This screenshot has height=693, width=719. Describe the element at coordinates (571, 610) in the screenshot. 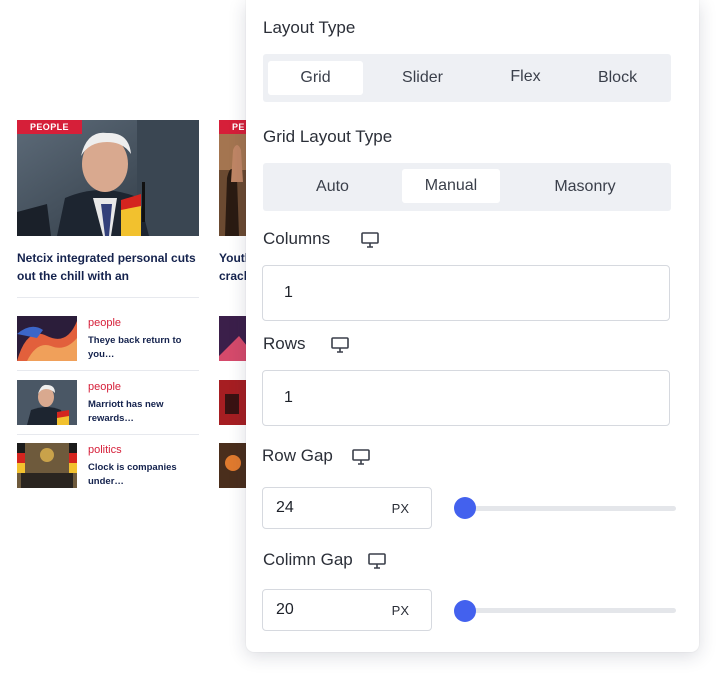

I see `column-gap-slider-track` at that location.